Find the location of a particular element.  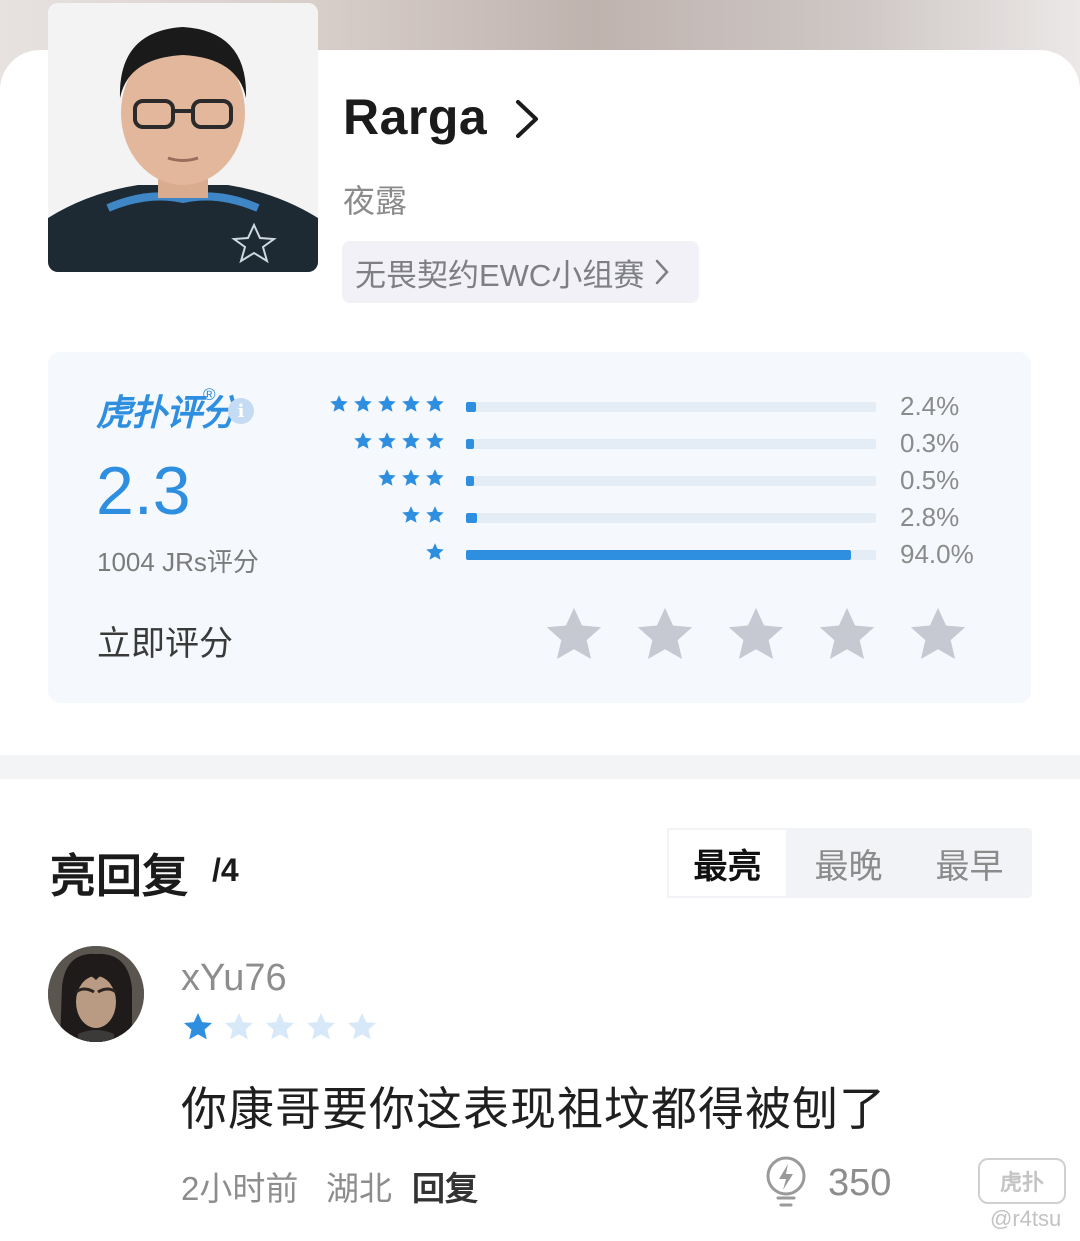

tab-hottest: 最亮 is located at coordinates (727, 863).